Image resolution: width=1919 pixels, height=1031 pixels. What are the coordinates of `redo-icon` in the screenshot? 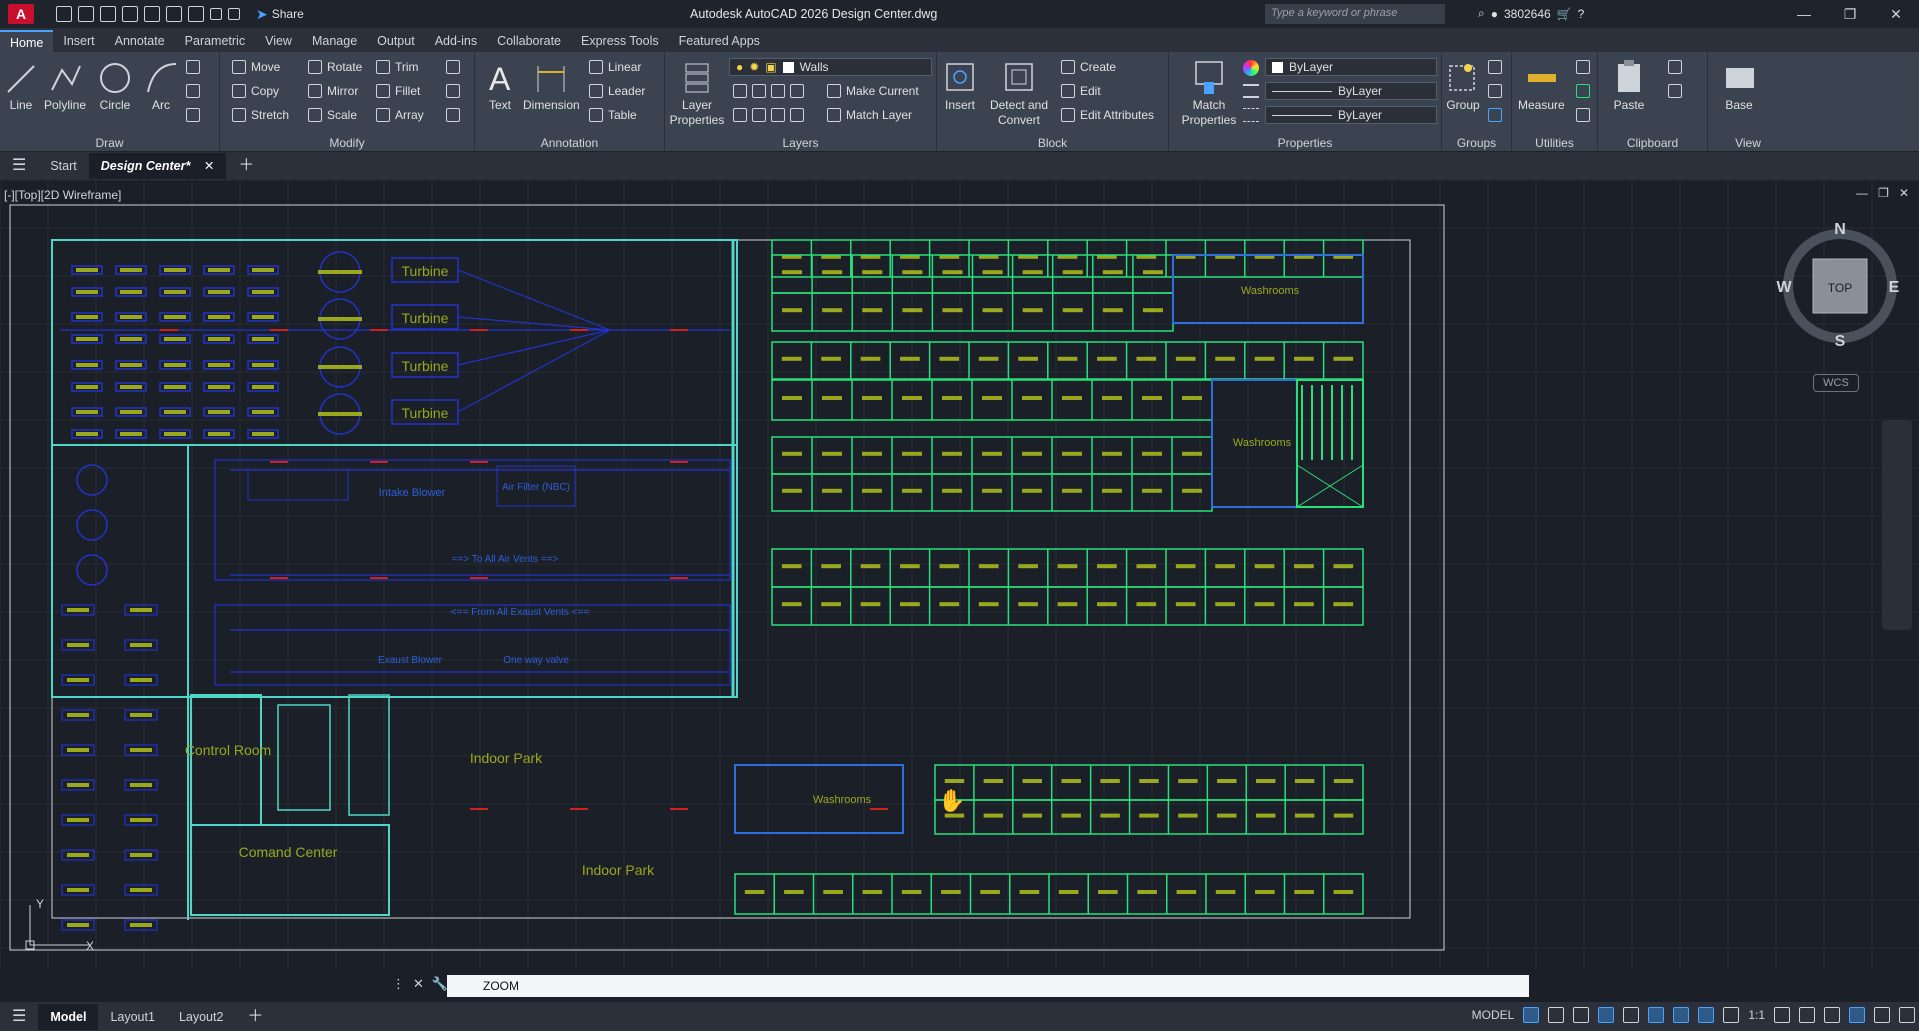 It's located at (234, 14).